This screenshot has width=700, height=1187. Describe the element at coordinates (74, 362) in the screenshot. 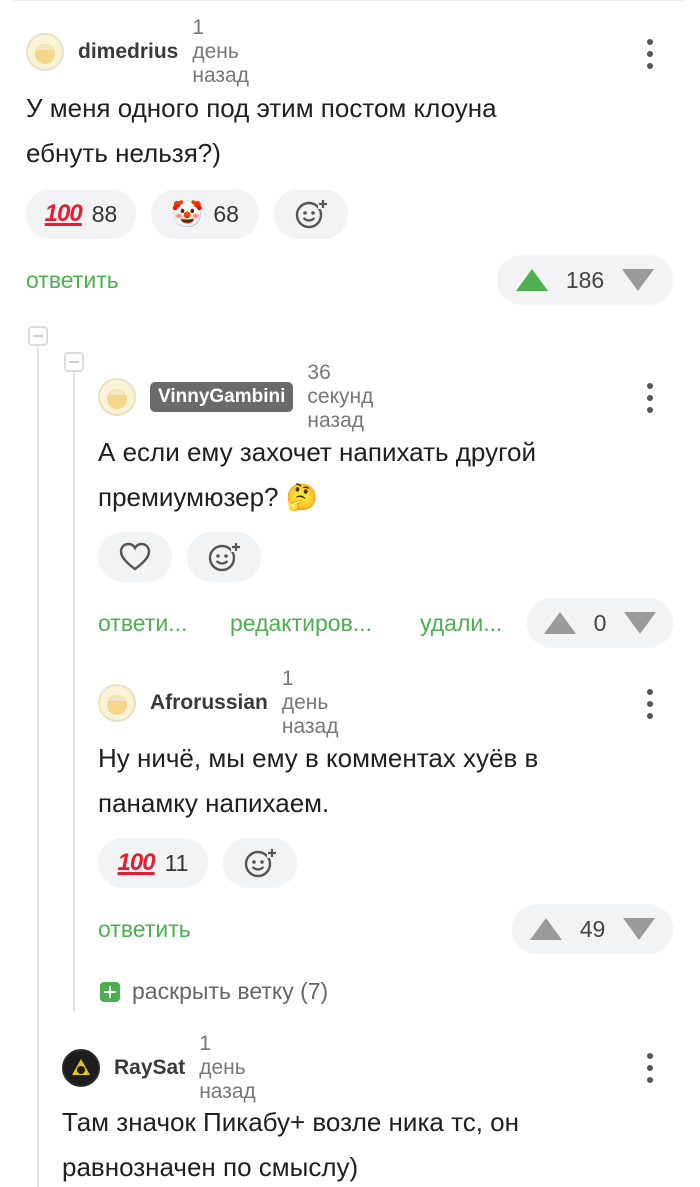

I see `collapse-subthread-toggle` at that location.